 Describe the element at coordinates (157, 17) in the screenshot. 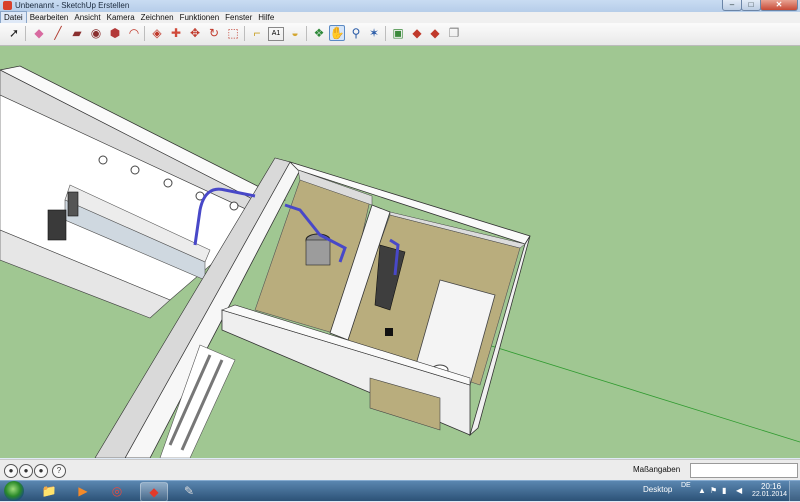

I see `menu-zeichnen: Zeichnen` at that location.